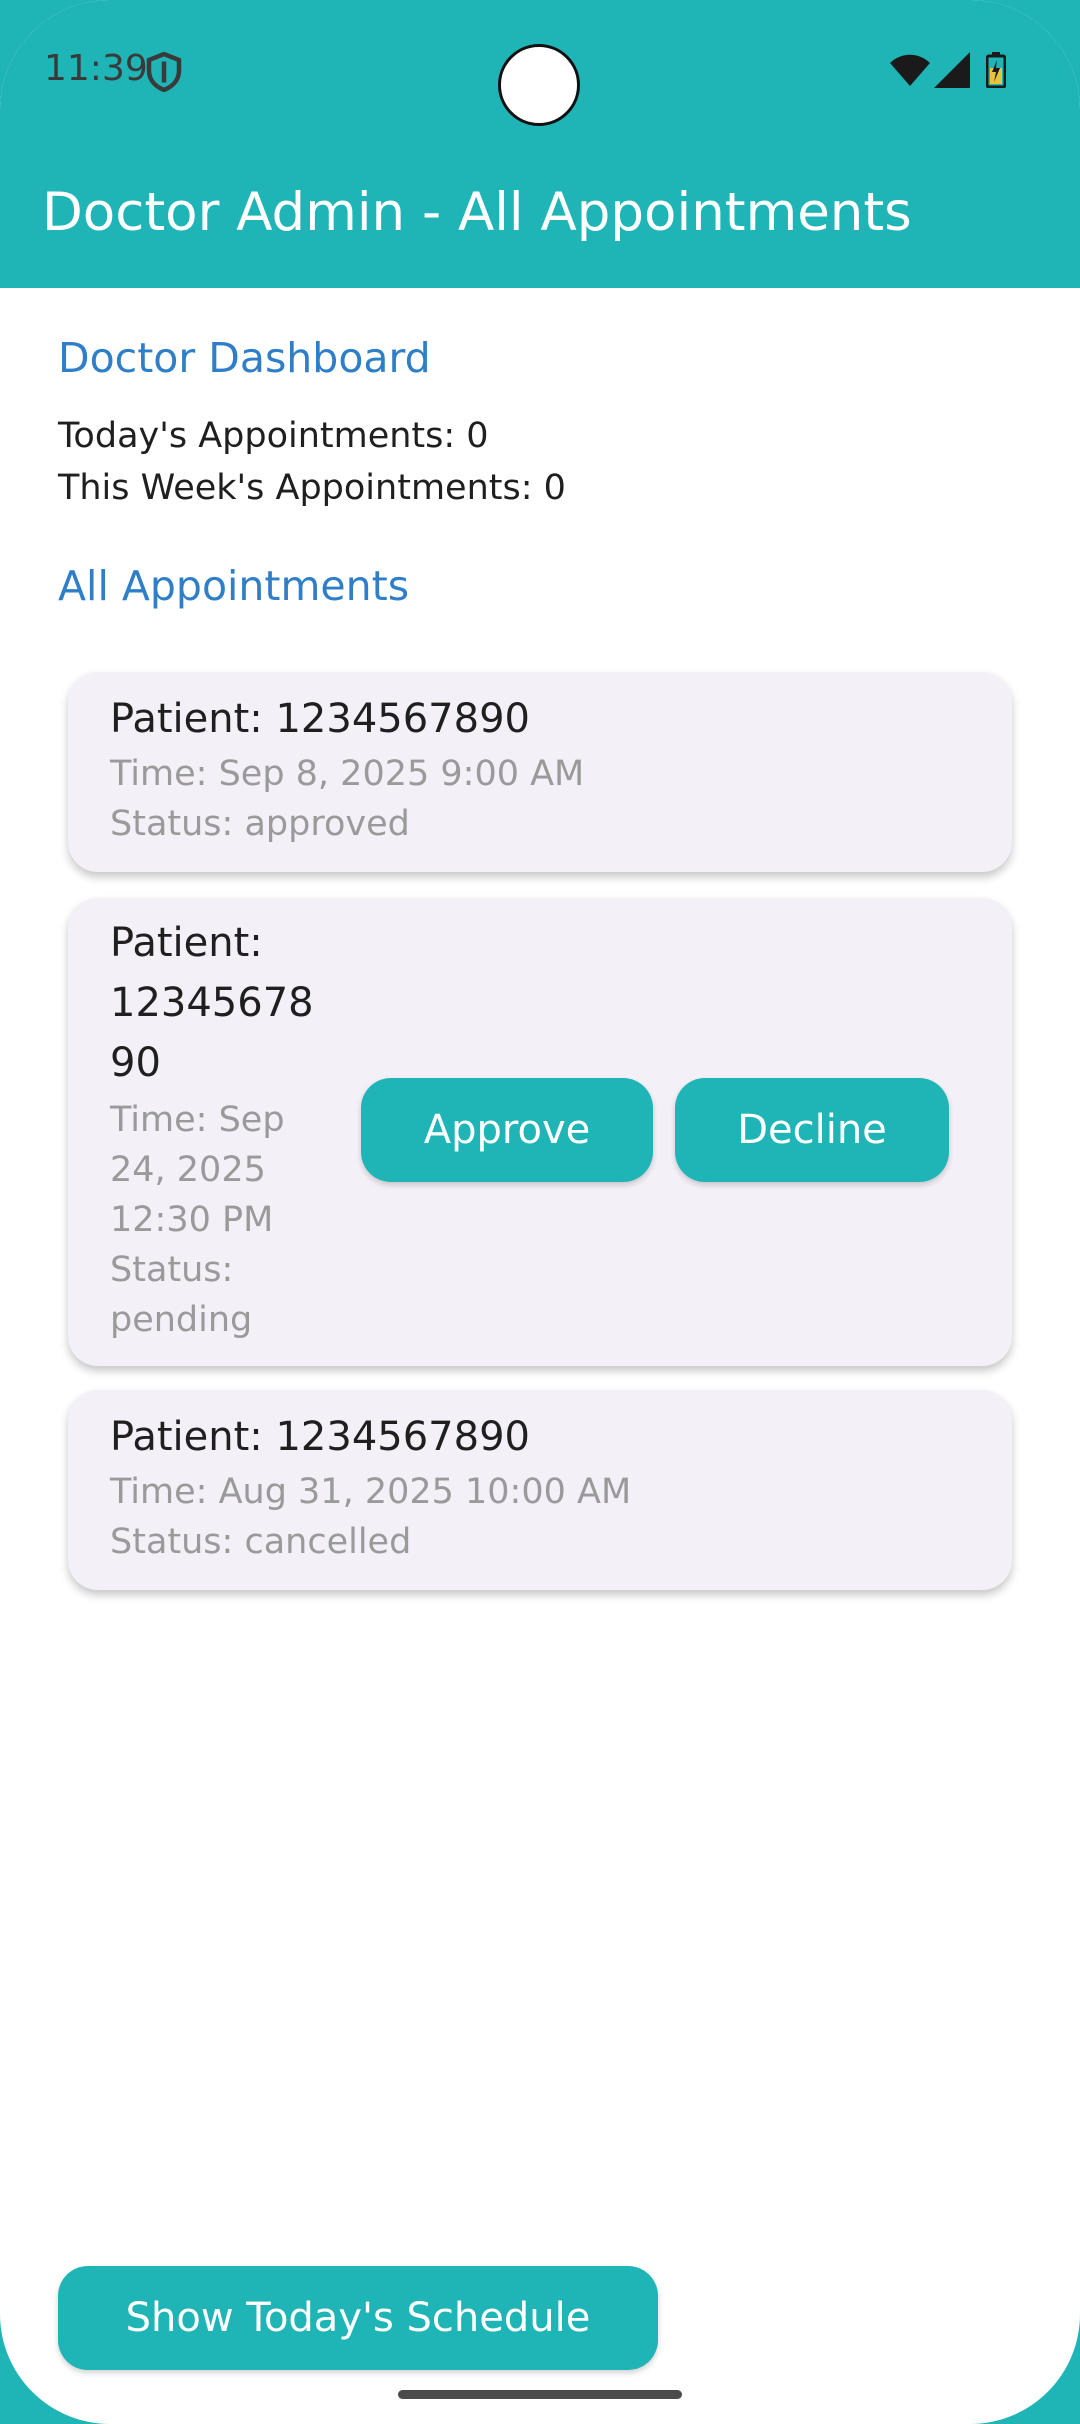 This screenshot has height=2424, width=1080. I want to click on patient-label-line: 12345678, so click(212, 1003).